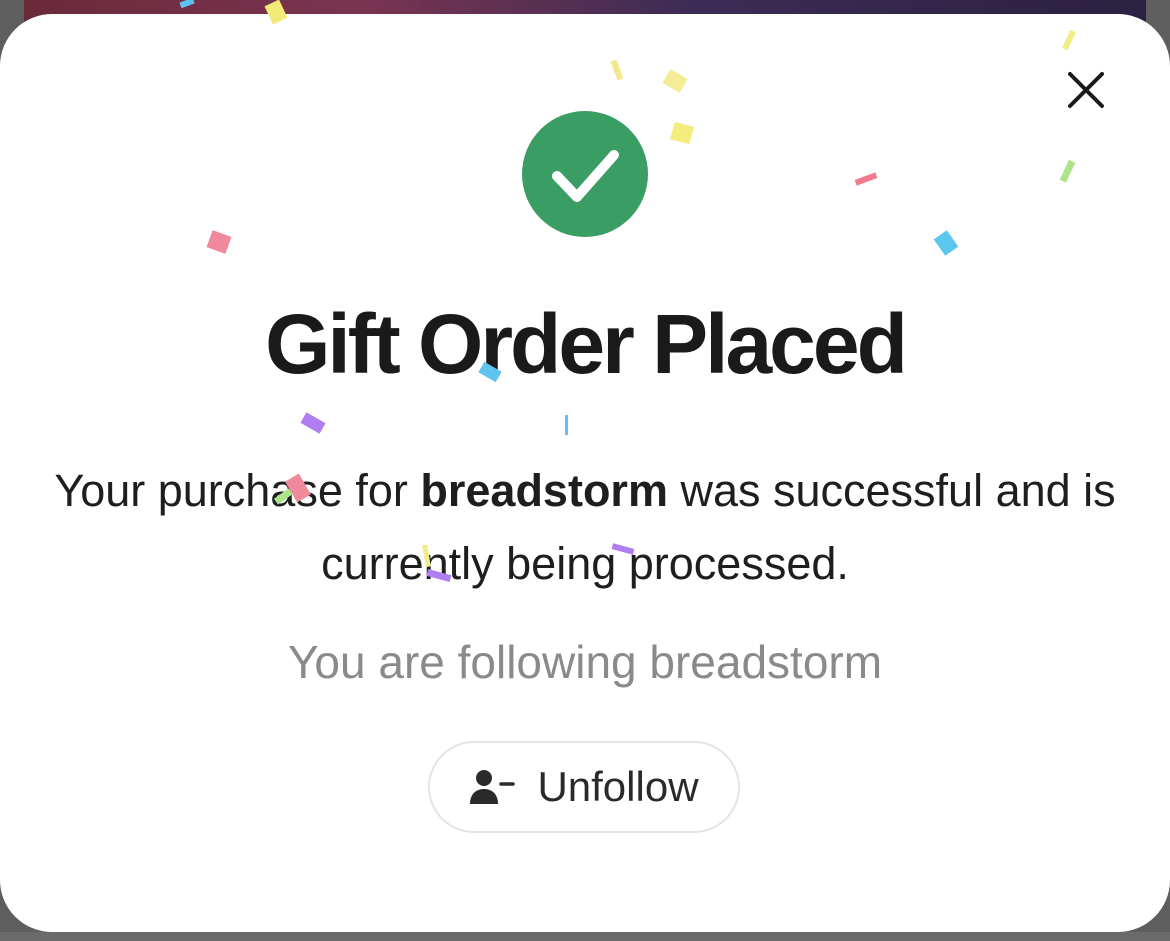 The image size is (1170, 941). Describe the element at coordinates (586, 344) in the screenshot. I see `dialog-title: Gift Order Placed` at that location.